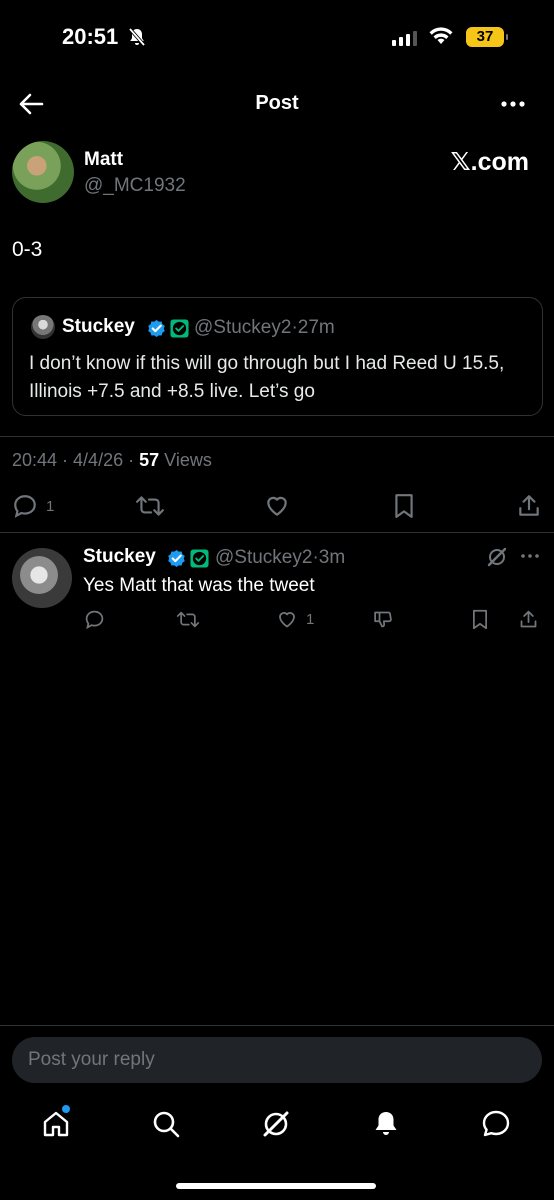  I want to click on status-bar: 20:51 37, so click(277, 38).